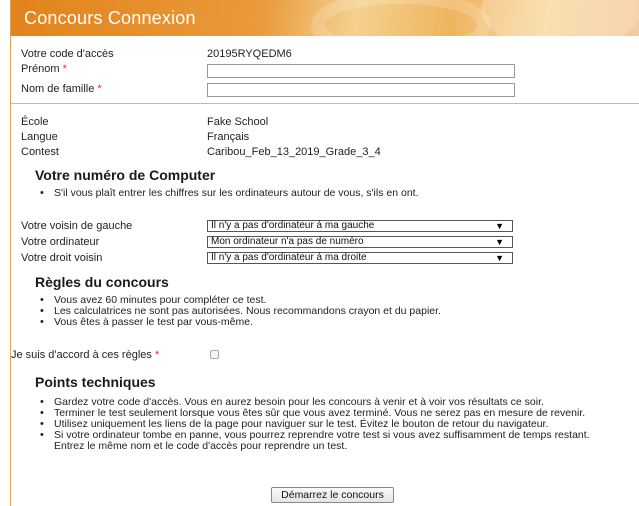 The image size is (639, 506). What do you see at coordinates (35, 122) in the screenshot?
I see `school-label: École` at bounding box center [35, 122].